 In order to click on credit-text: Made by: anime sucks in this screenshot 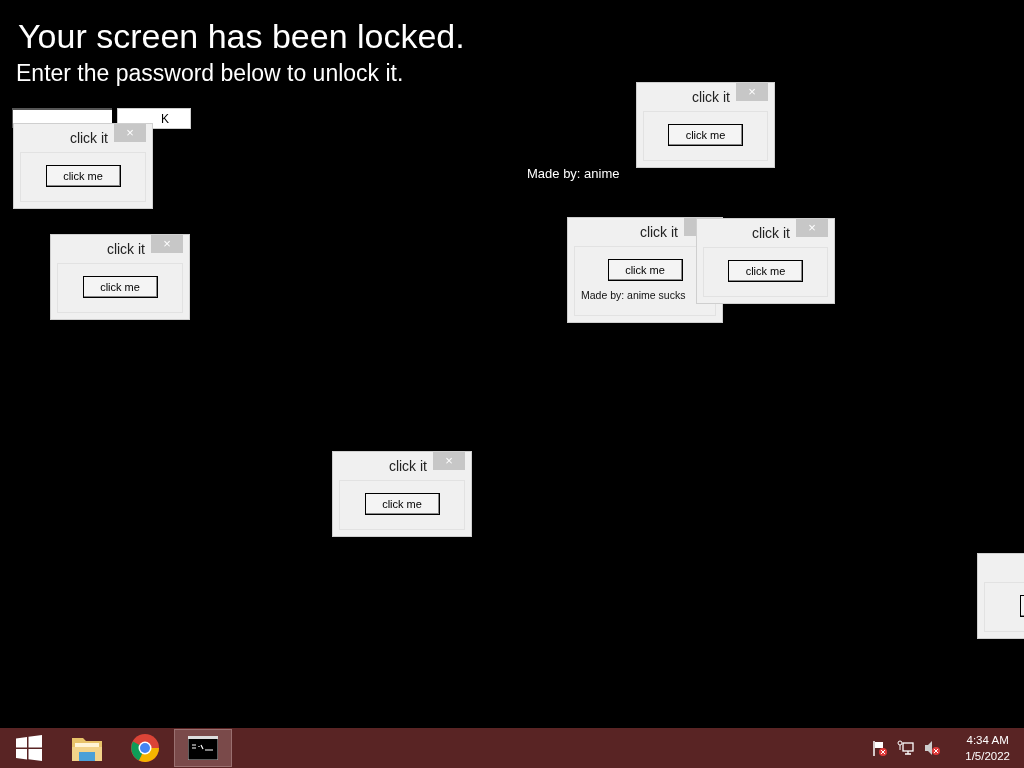, I will do `click(633, 295)`.